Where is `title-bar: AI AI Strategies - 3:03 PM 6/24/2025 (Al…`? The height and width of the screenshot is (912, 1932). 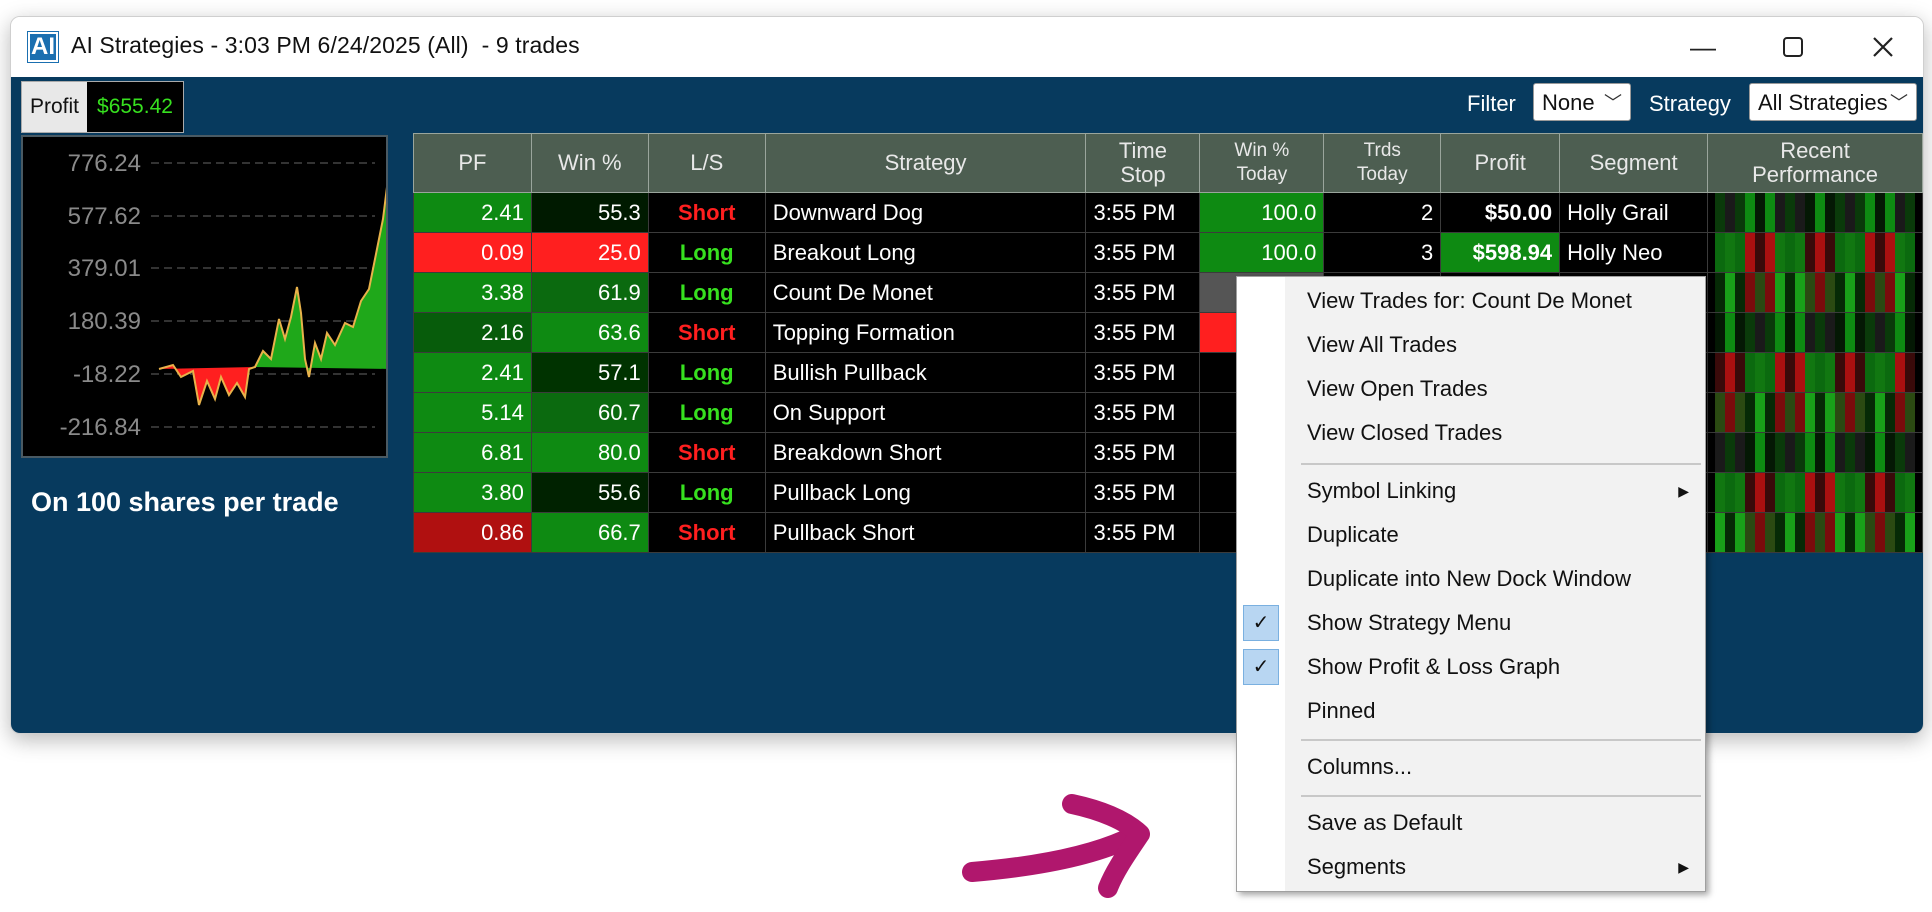
title-bar: AI AI Strategies - 3:03 PM 6/24/2025 (Al… is located at coordinates (967, 47).